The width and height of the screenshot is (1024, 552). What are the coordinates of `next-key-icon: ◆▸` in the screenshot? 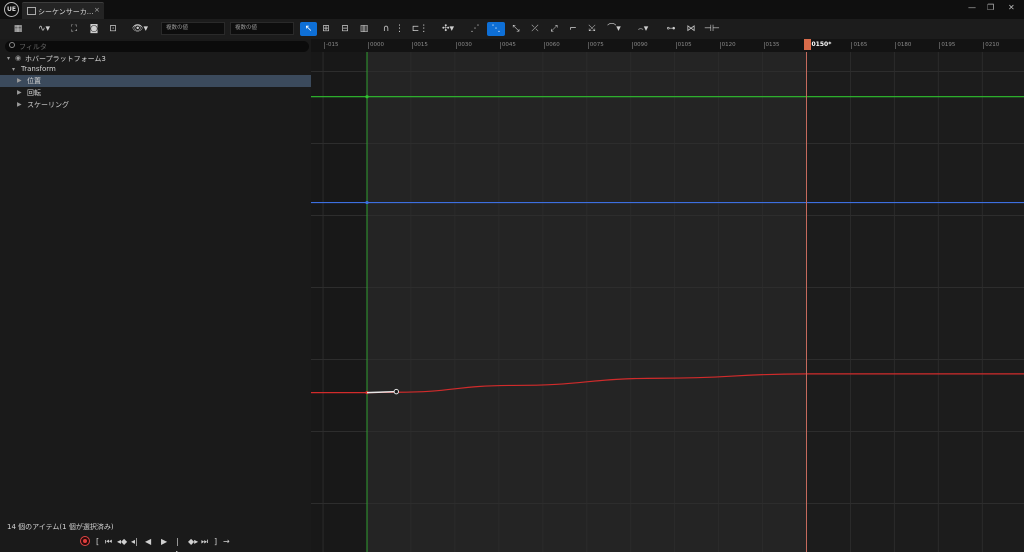 It's located at (193, 541).